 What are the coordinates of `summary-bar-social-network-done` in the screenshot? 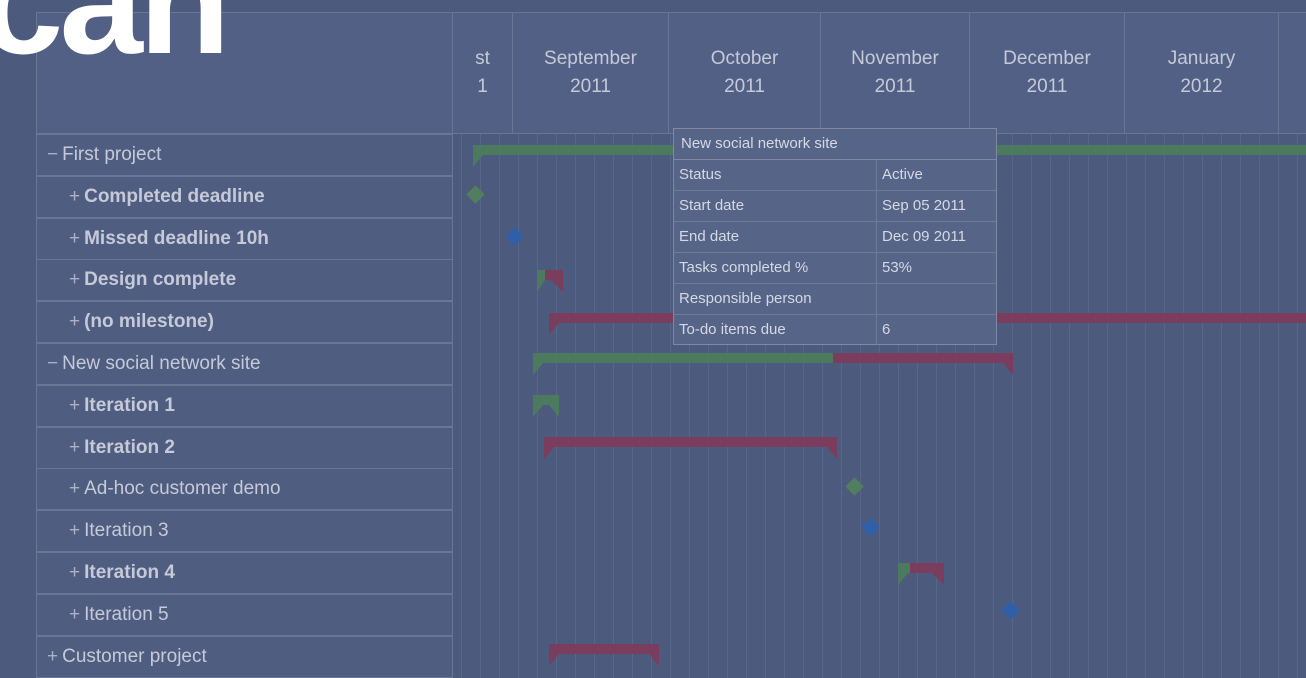 It's located at (683, 358).